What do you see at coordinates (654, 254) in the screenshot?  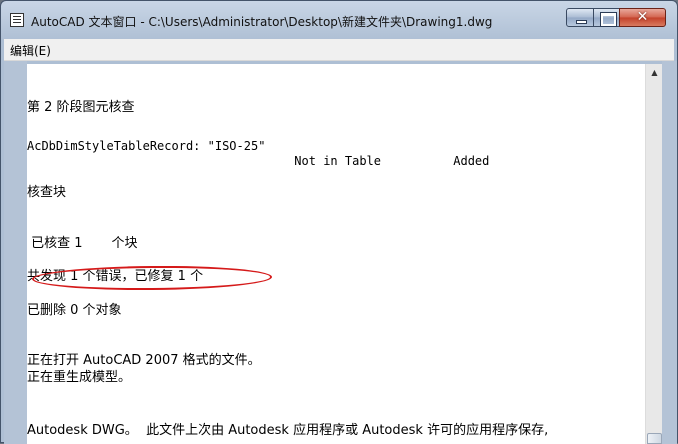 I see `vertical-scrollbar: ▲` at bounding box center [654, 254].